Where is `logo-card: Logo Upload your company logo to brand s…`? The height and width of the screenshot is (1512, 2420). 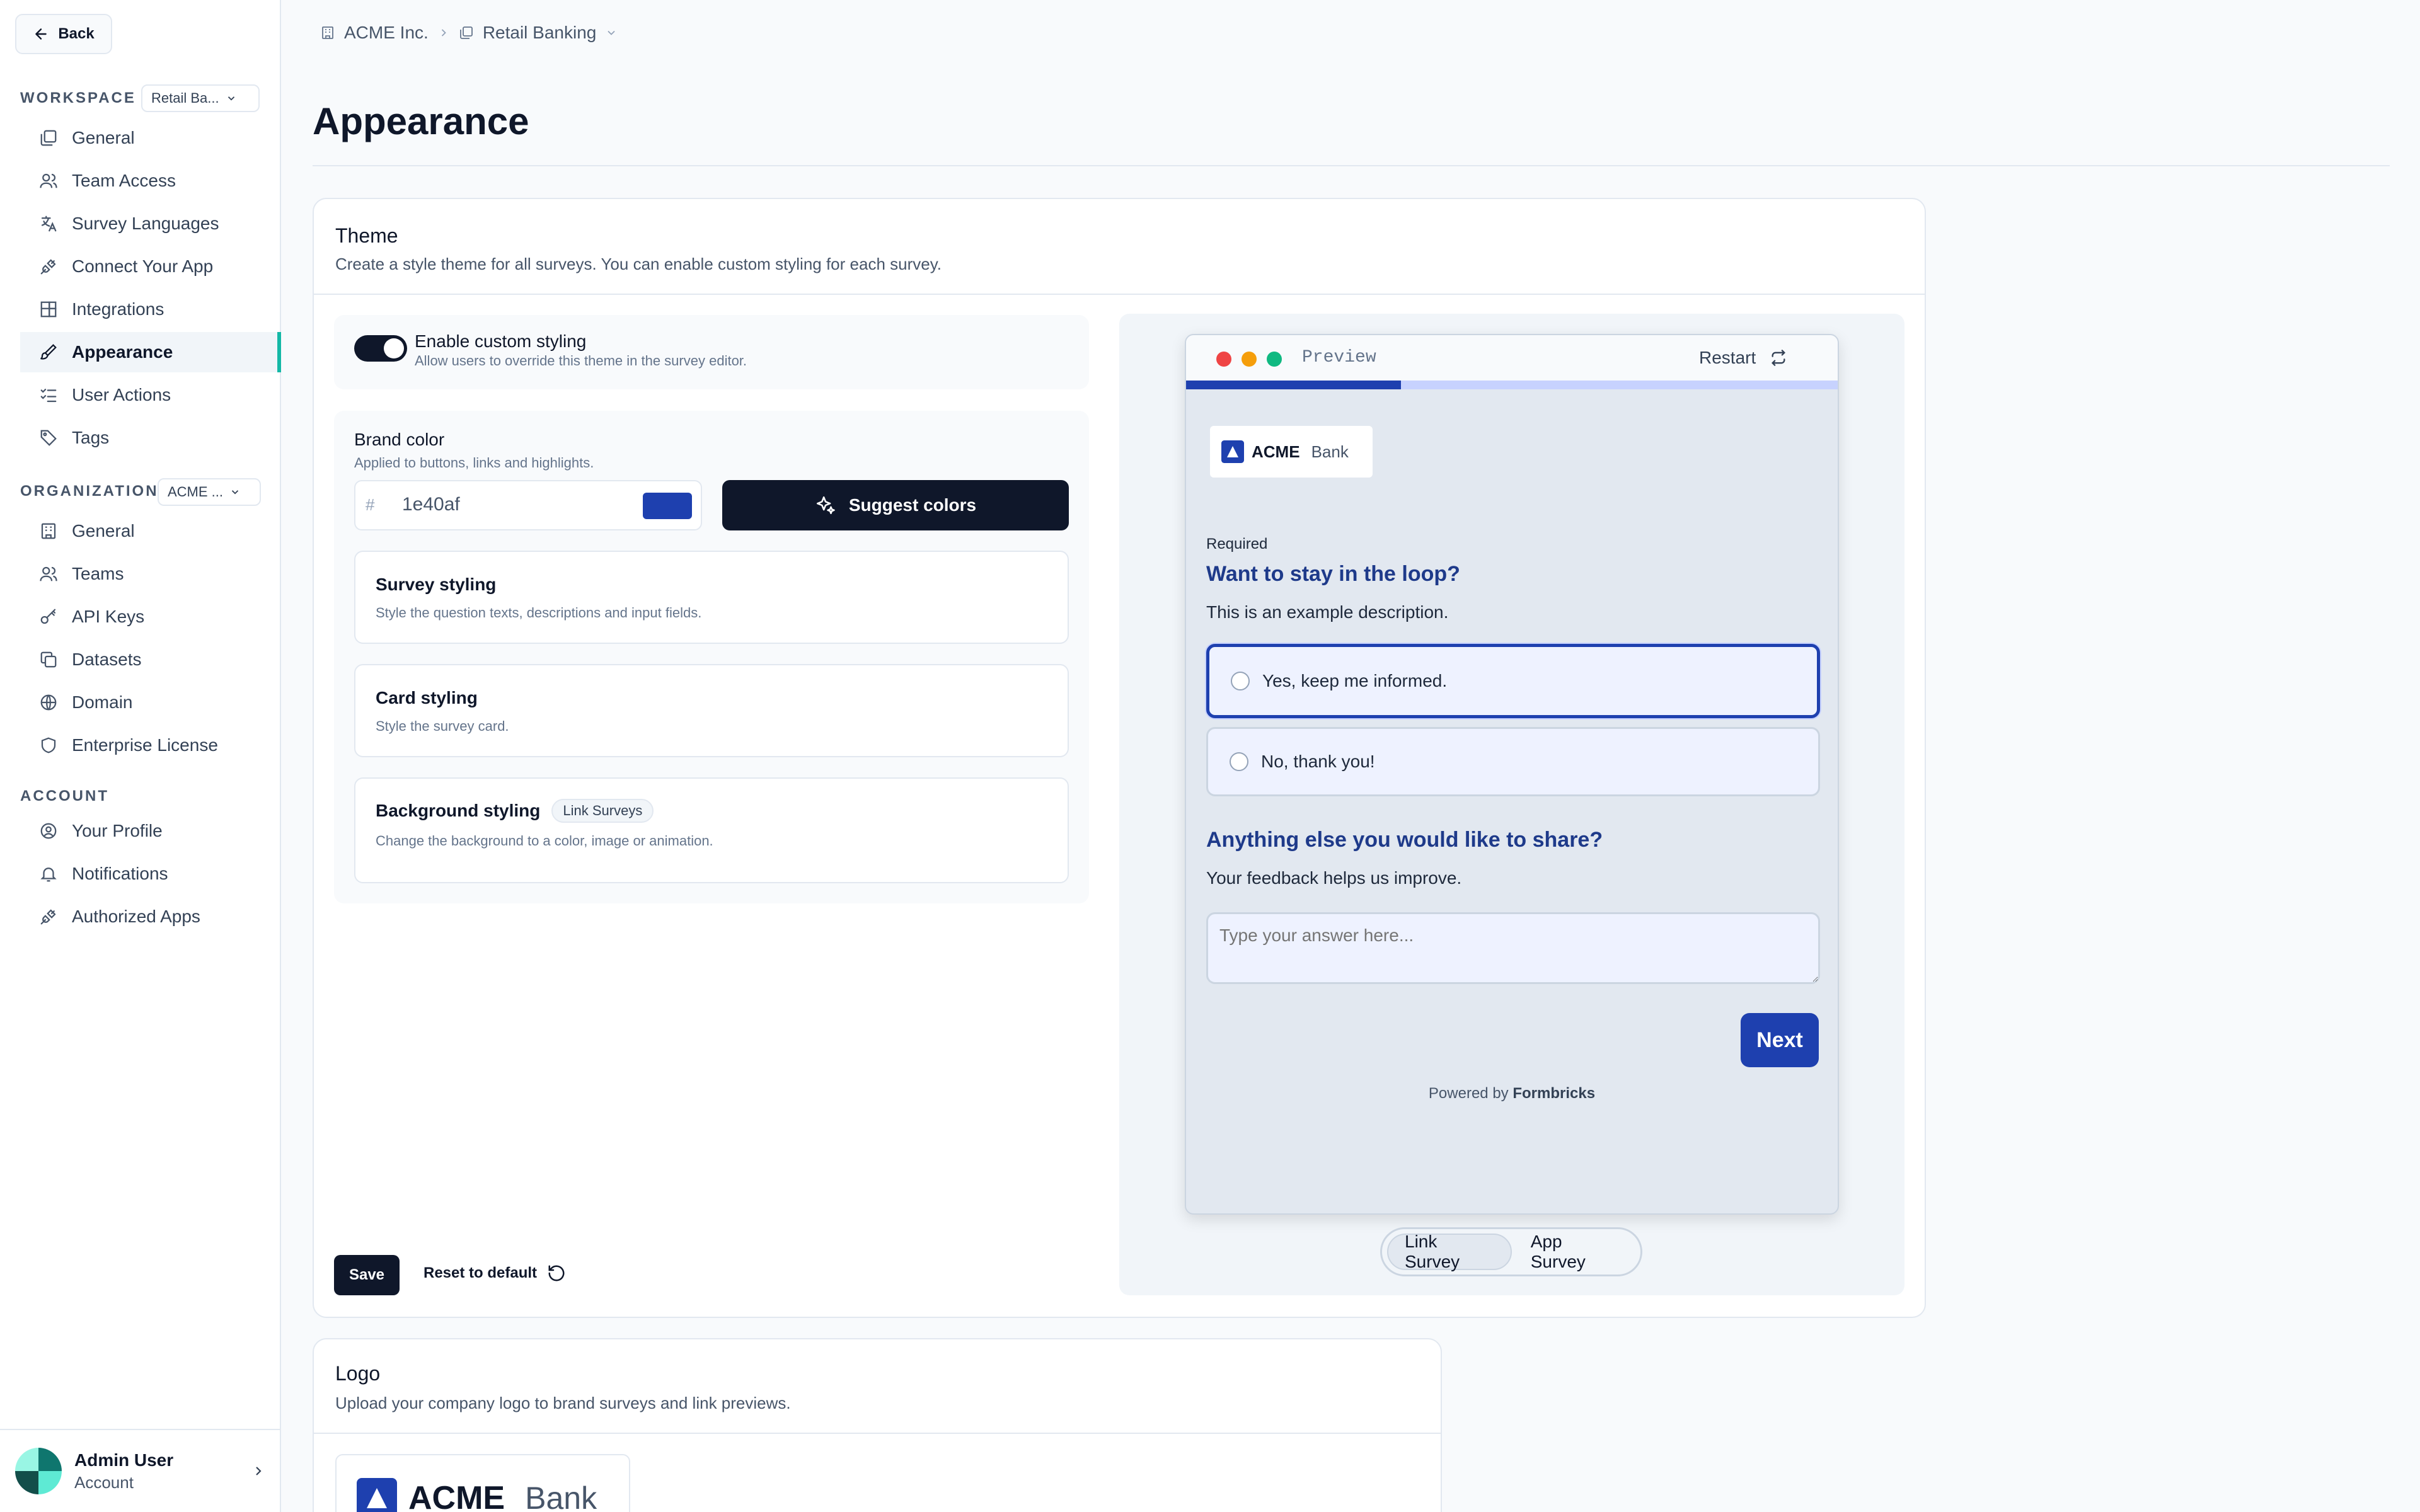 logo-card: Logo Upload your company logo to brand s… is located at coordinates (878, 1425).